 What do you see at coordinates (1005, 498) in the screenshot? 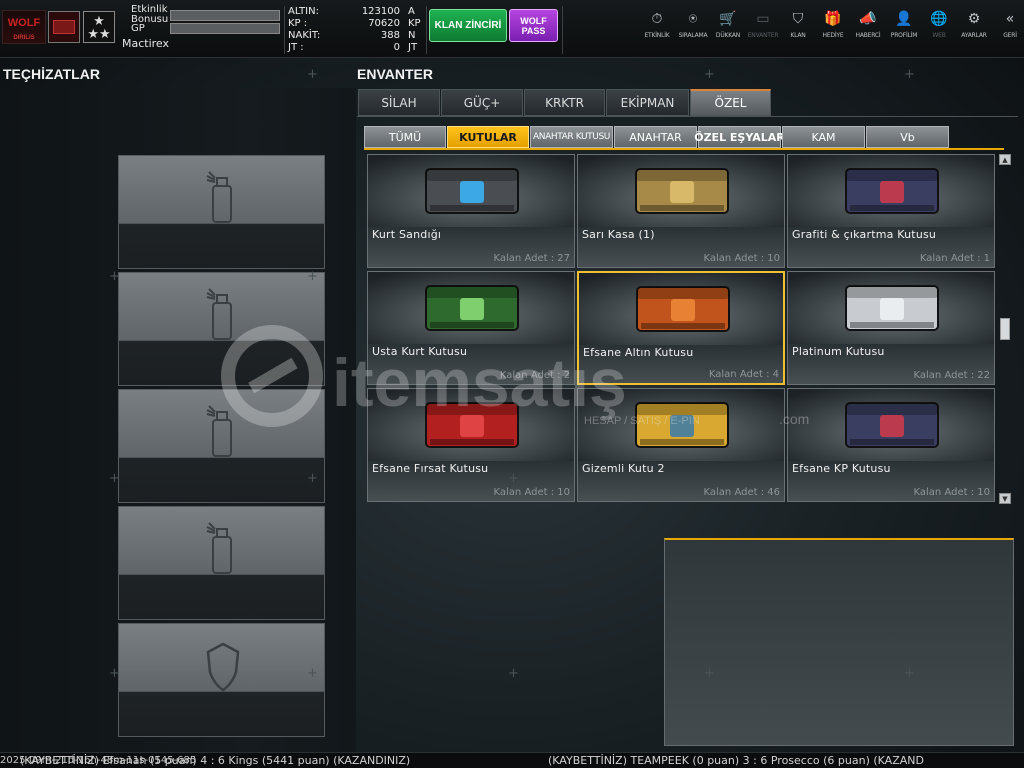
I see `scroll-down-button: ▼` at bounding box center [1005, 498].